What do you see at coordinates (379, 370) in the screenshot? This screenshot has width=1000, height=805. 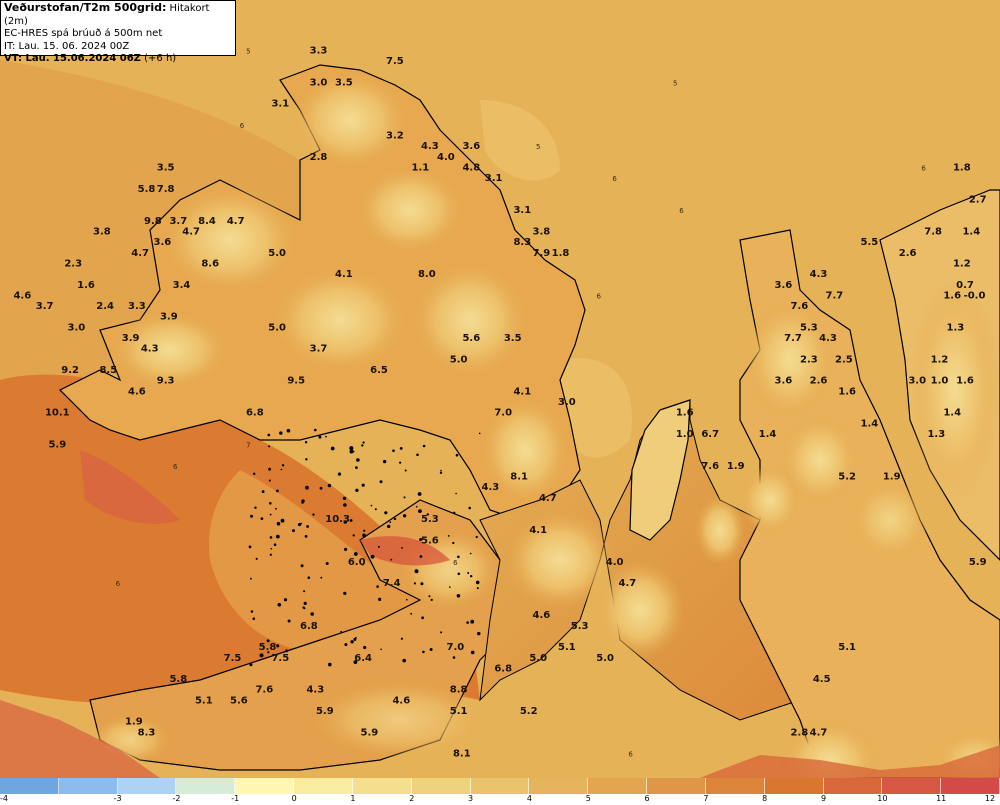 I see `temperature-label: 6.5` at bounding box center [379, 370].